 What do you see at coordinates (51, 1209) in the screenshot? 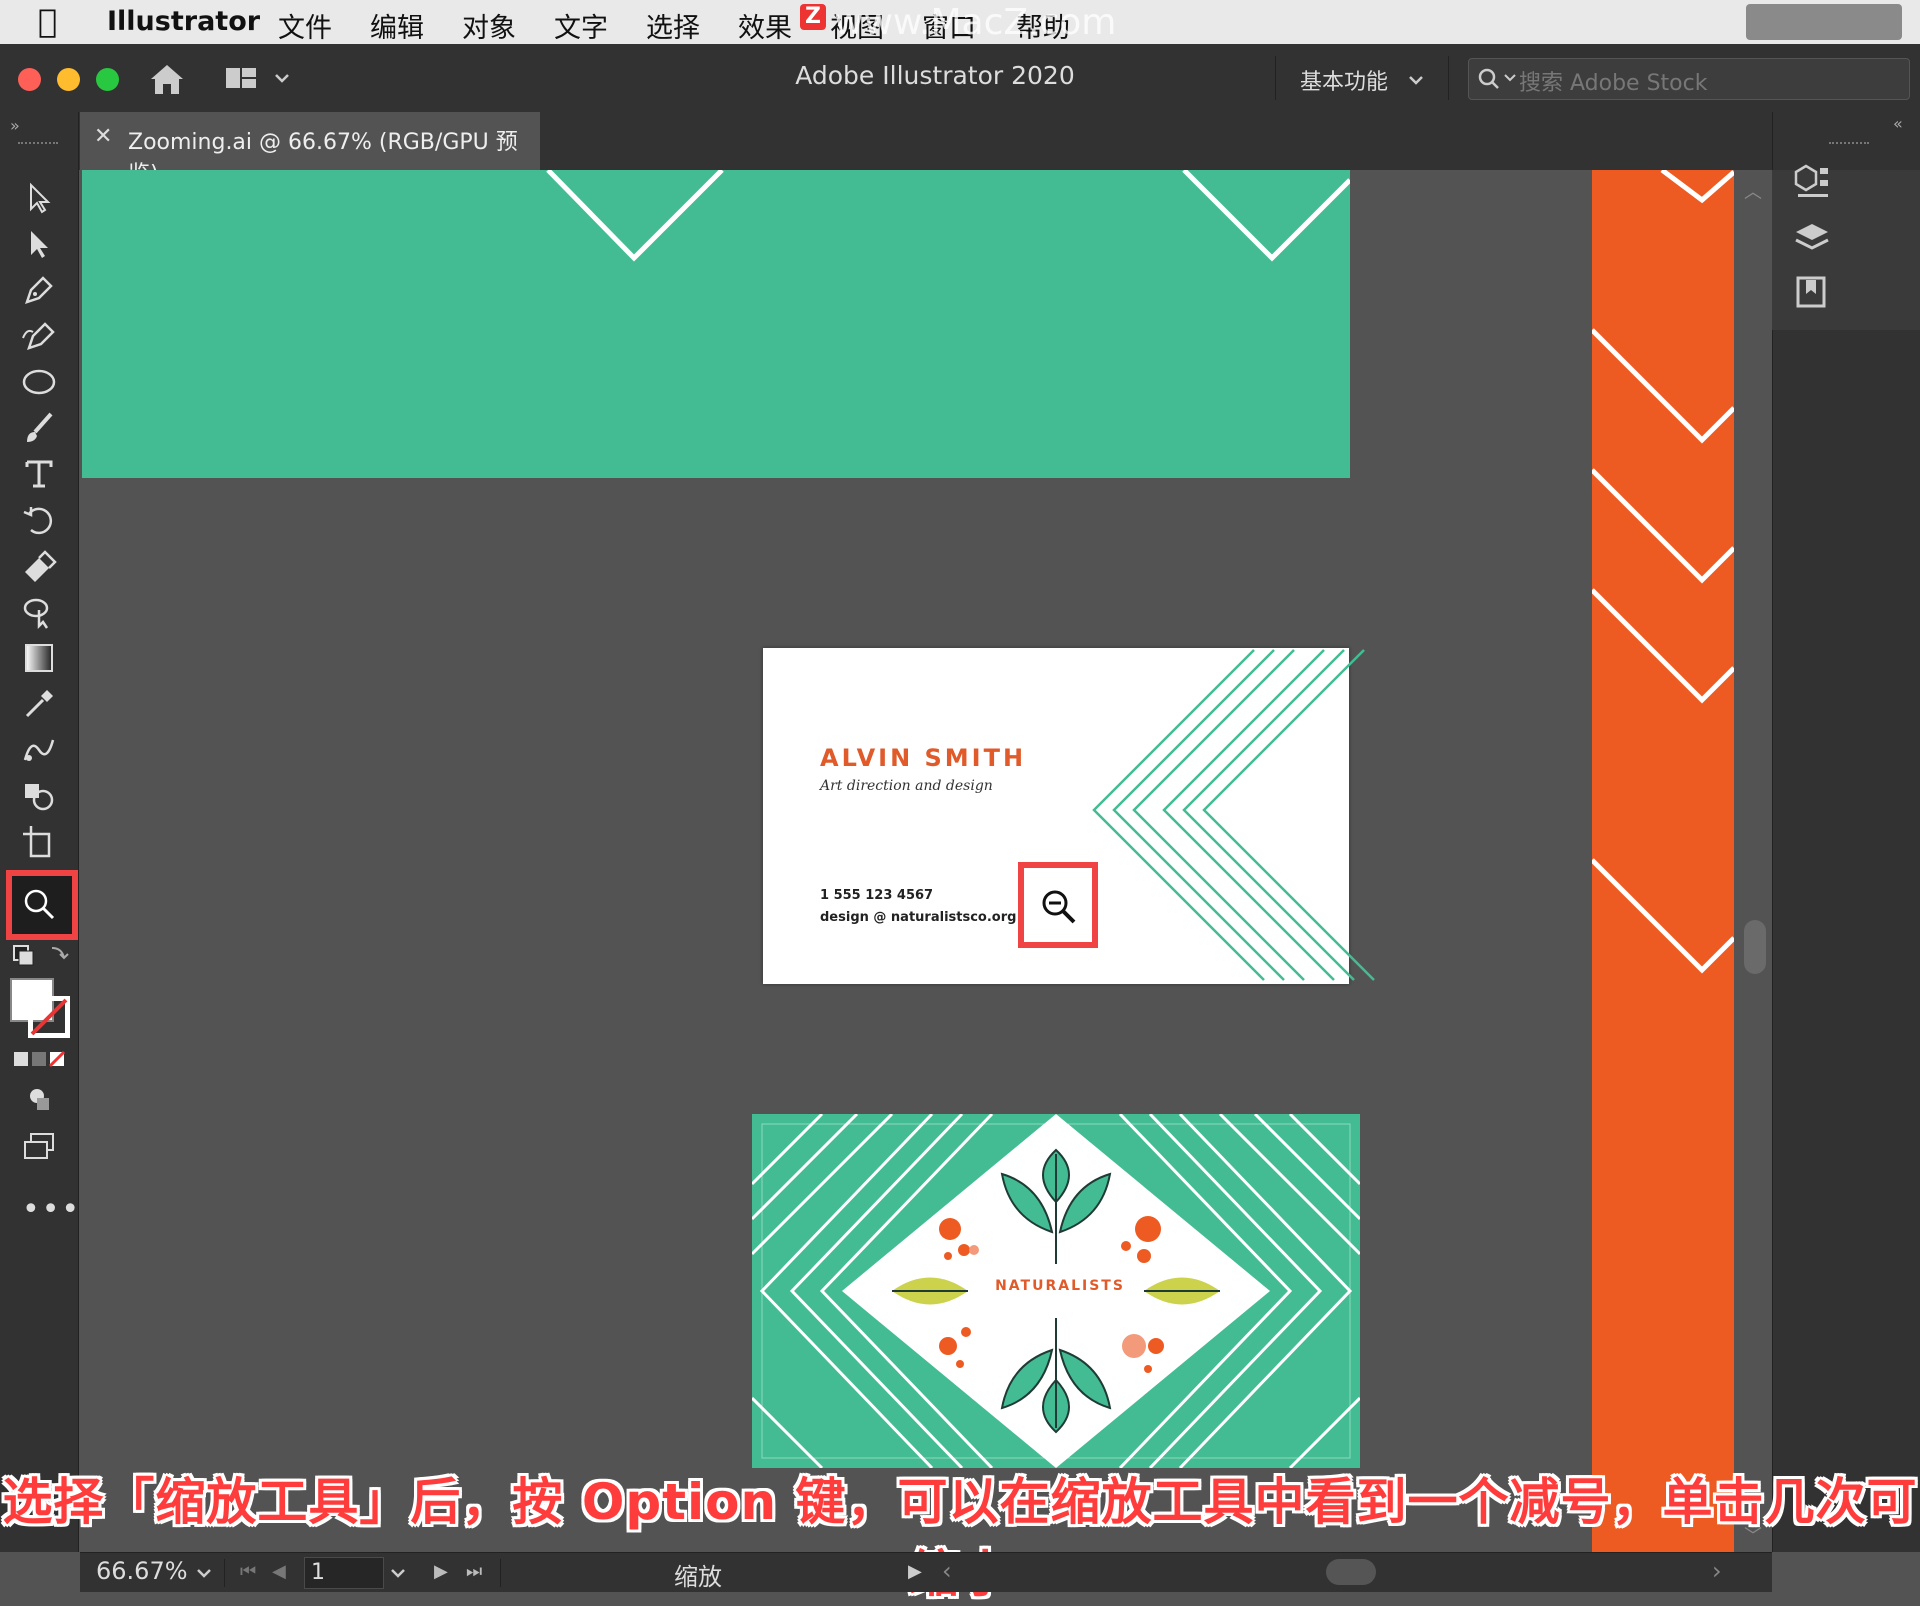
I see `more-tools-icon: •••` at bounding box center [51, 1209].